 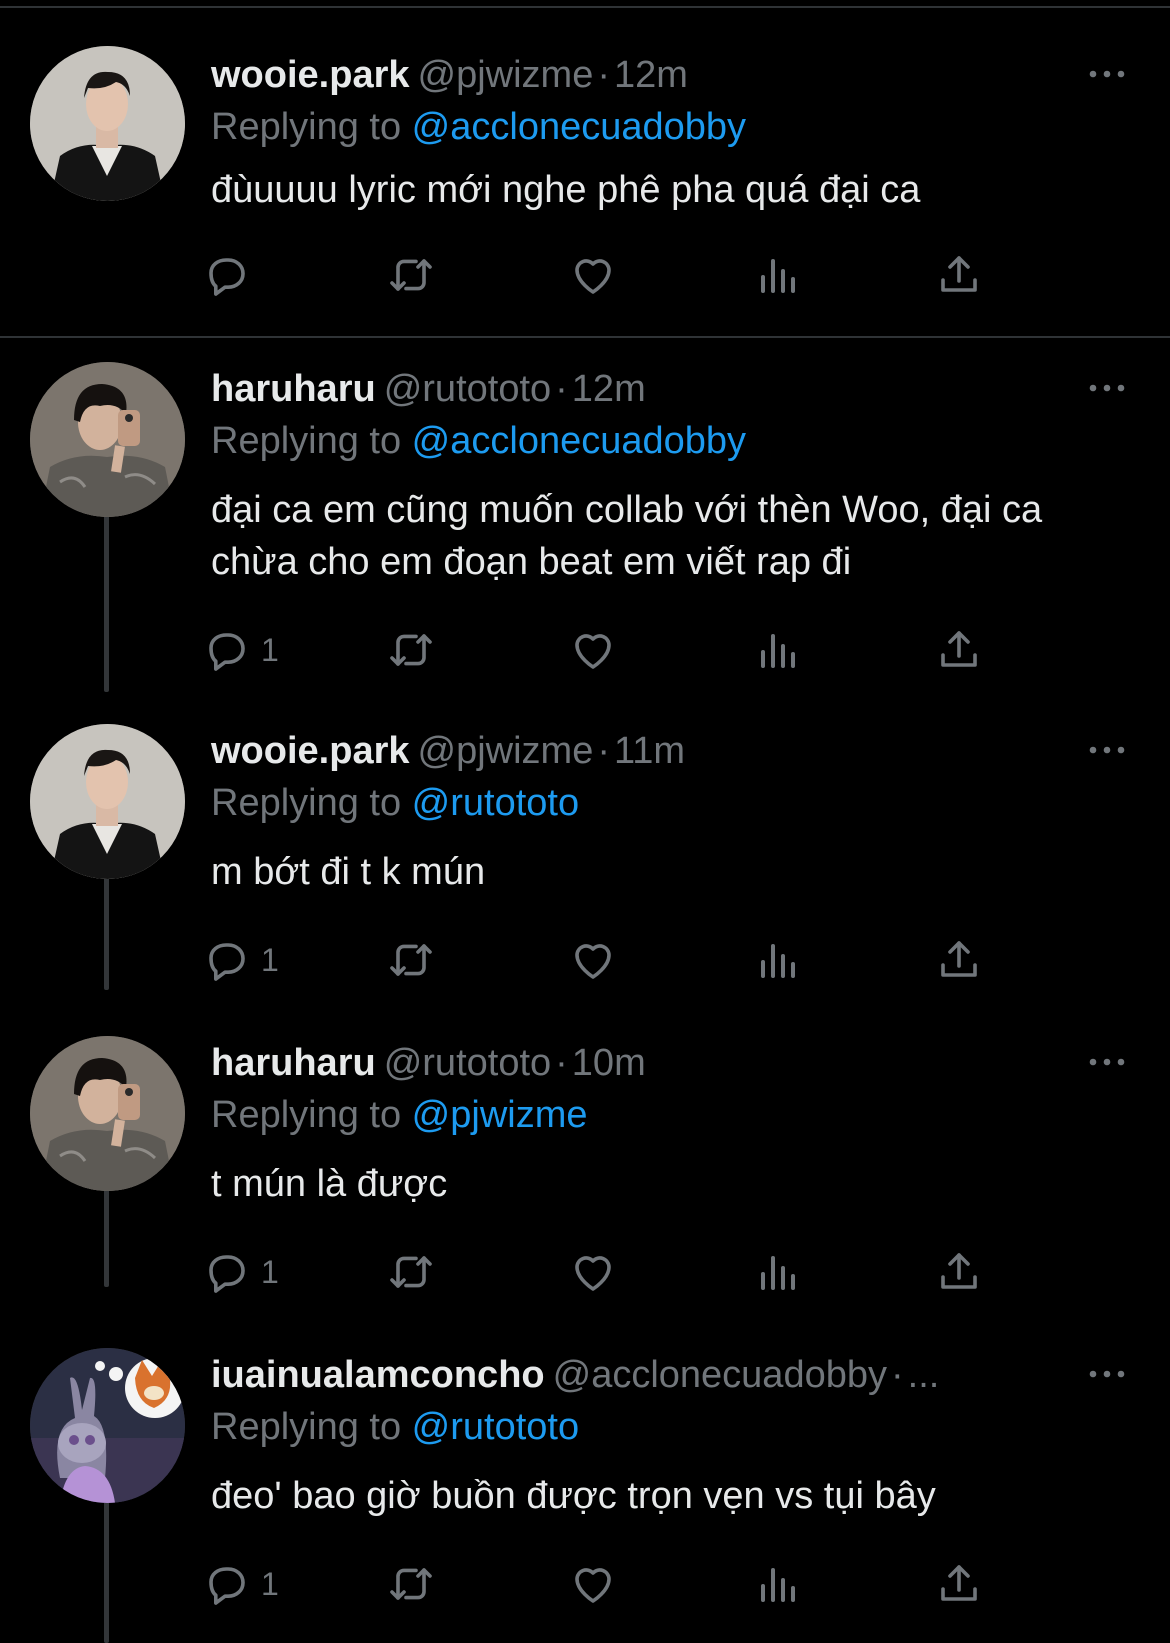 I want to click on tweet-header: haruharu @rutototo · 10m, so click(x=428, y=1063).